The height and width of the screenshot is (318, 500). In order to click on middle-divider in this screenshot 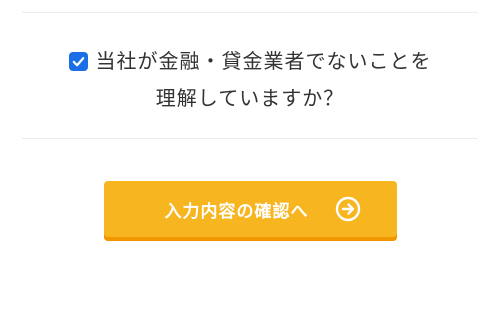, I will do `click(250, 138)`.